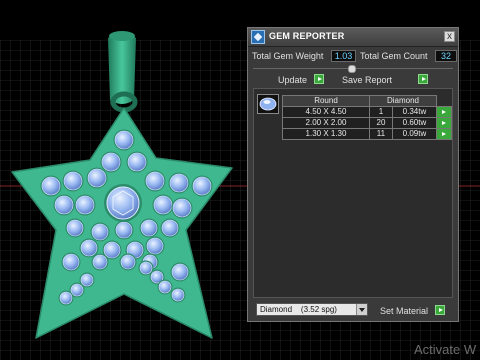 The height and width of the screenshot is (360, 480). I want to click on totals-row: Total Gem Weight 1.03 Total Gem Count 32, so click(354, 57).